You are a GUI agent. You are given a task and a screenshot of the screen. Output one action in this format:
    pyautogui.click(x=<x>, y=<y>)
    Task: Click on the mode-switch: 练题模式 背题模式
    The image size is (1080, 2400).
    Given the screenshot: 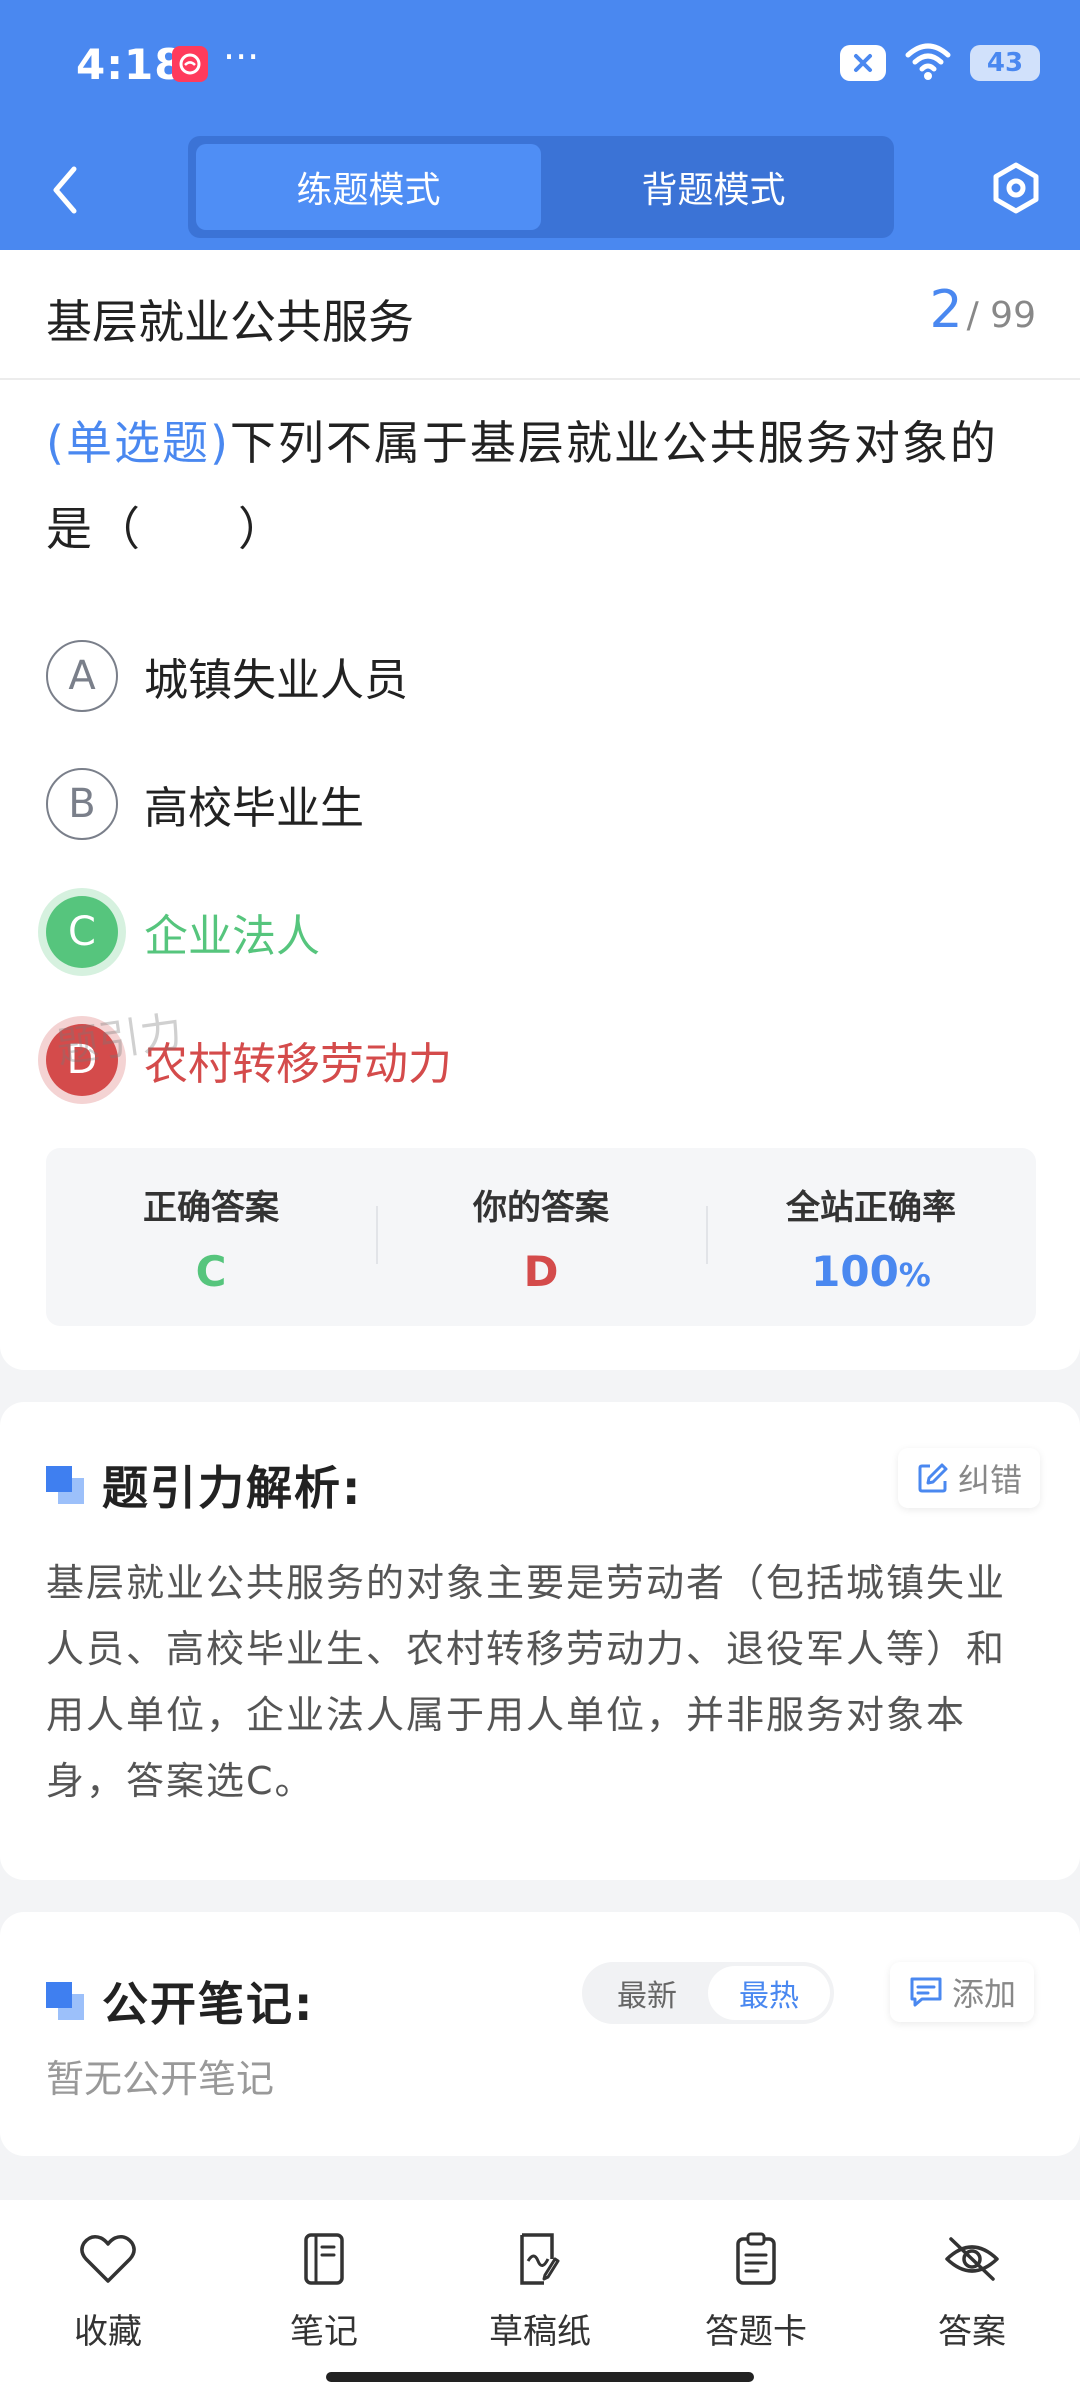 What is the action you would take?
    pyautogui.click(x=541, y=187)
    